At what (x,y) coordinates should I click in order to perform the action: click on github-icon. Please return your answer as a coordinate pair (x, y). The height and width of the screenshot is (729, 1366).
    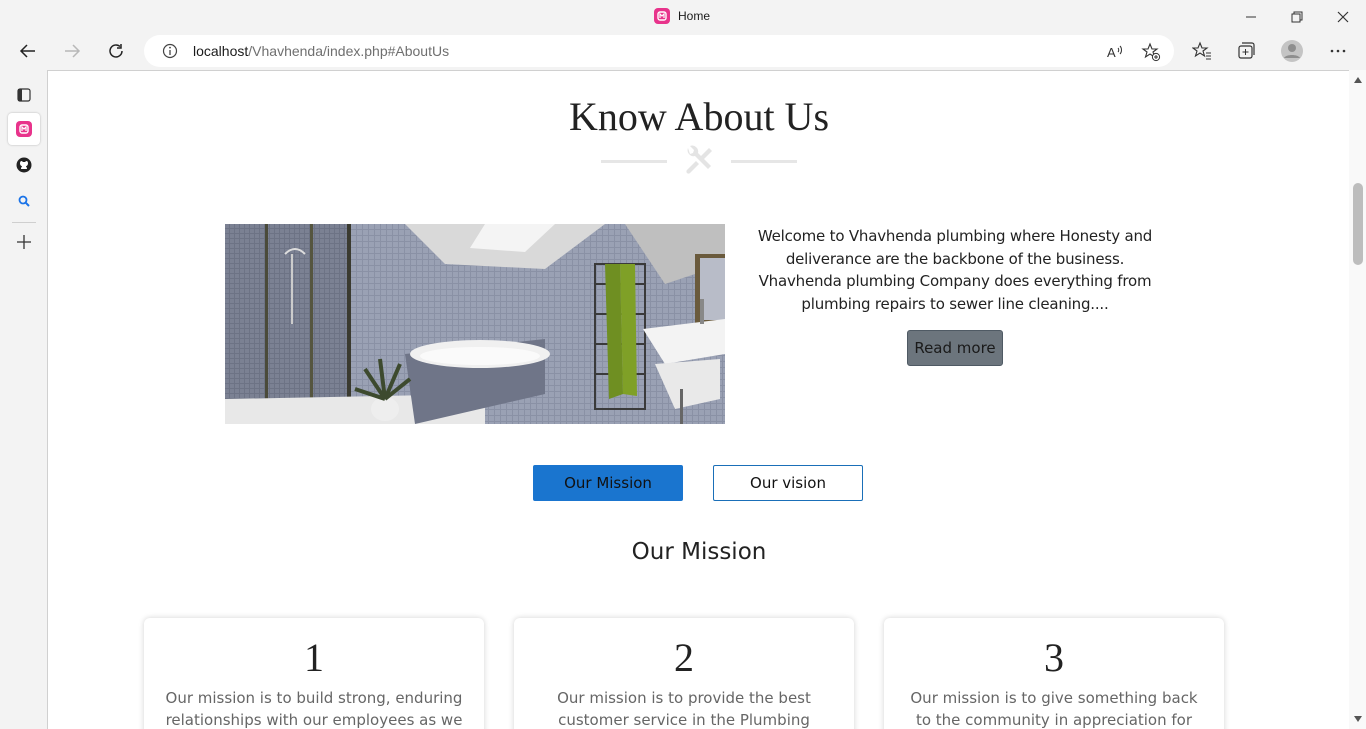
    Looking at the image, I should click on (24, 165).